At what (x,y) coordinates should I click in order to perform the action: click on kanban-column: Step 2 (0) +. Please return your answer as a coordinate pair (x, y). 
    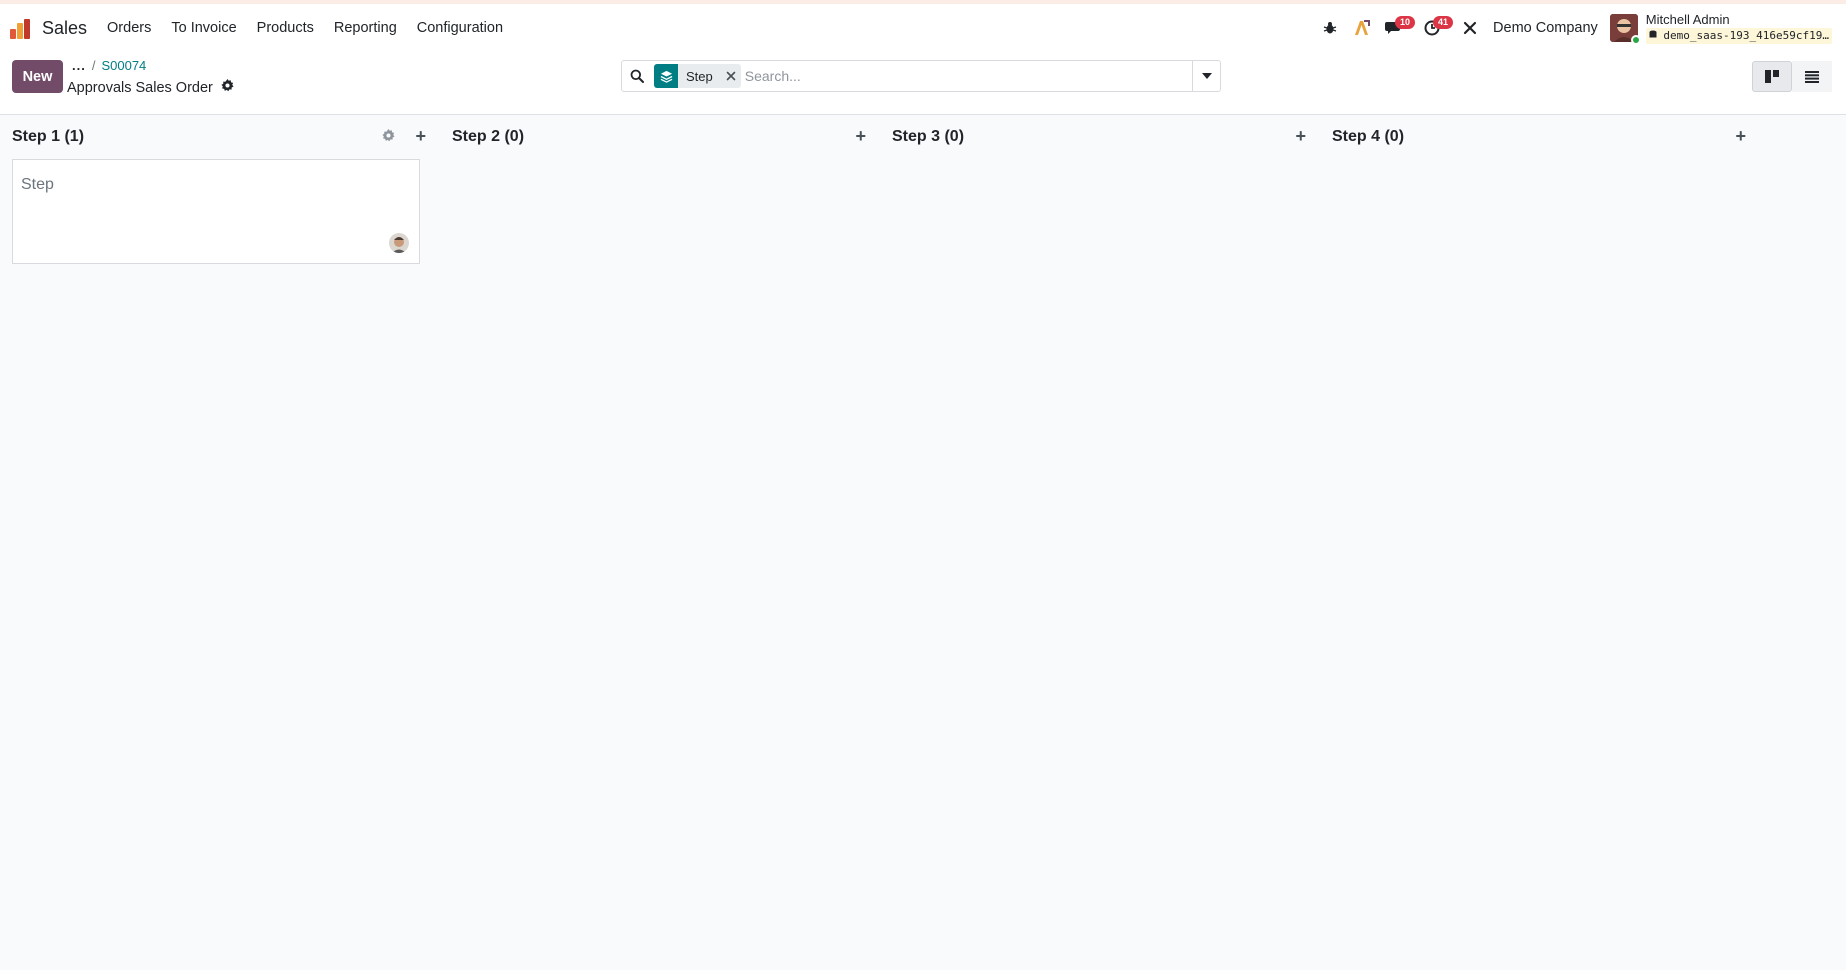
    Looking at the image, I should click on (662, 137).